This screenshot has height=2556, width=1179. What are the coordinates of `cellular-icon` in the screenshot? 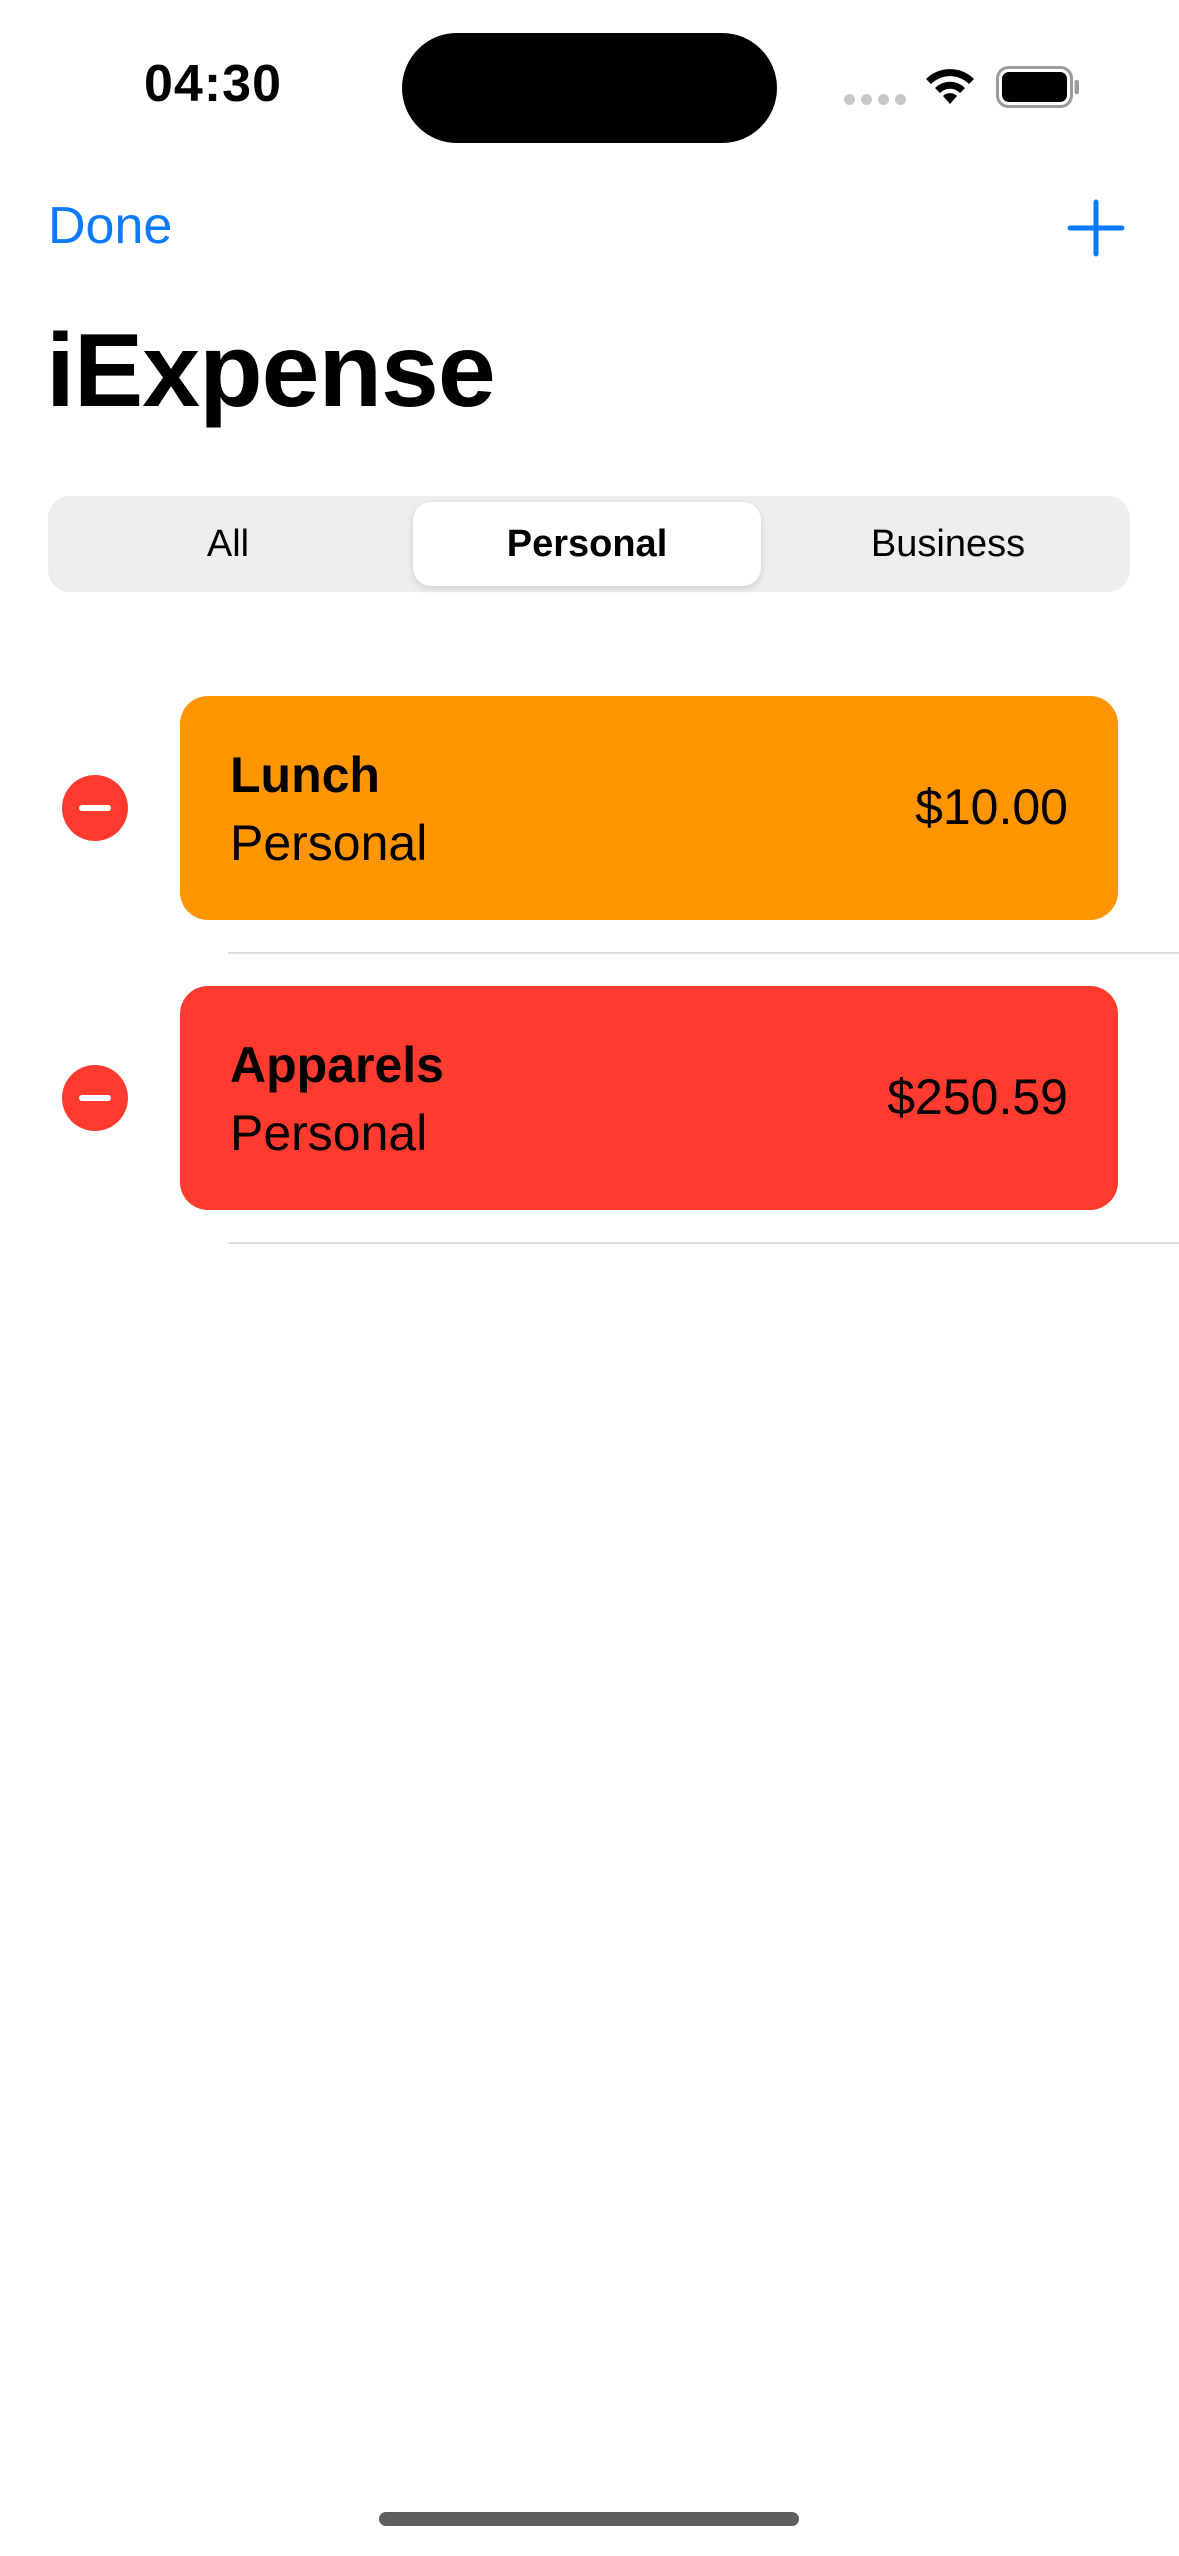 It's located at (875, 100).